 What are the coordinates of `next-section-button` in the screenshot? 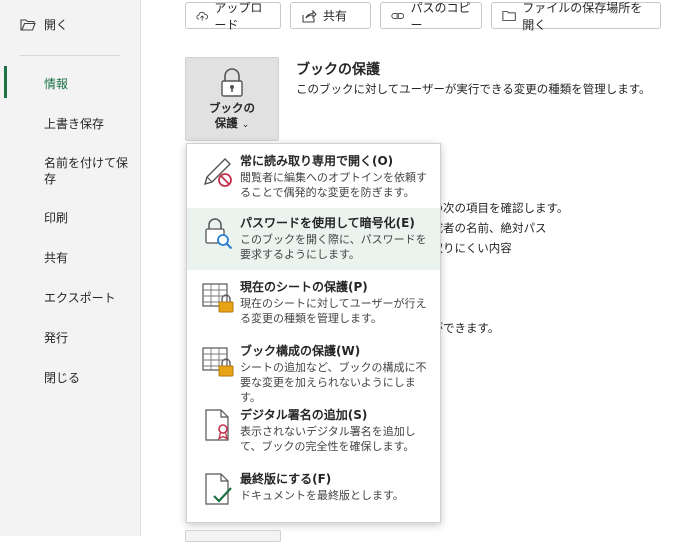 It's located at (233, 536).